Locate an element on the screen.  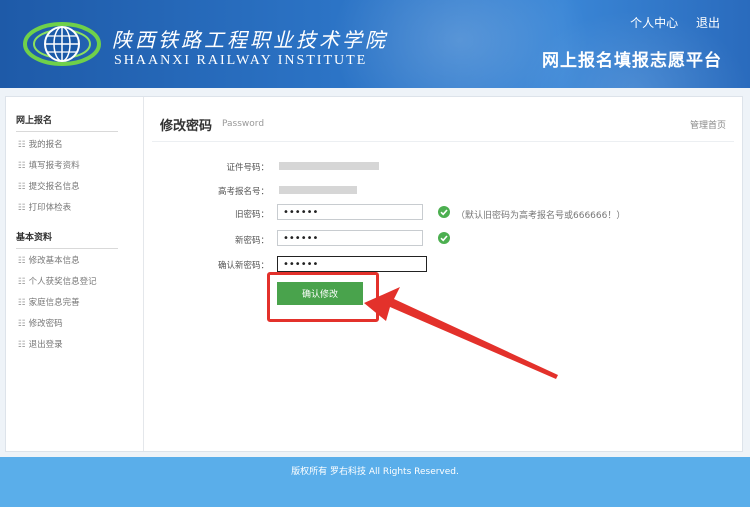
id-number-label: 证件号码： is located at coordinates (247, 168).